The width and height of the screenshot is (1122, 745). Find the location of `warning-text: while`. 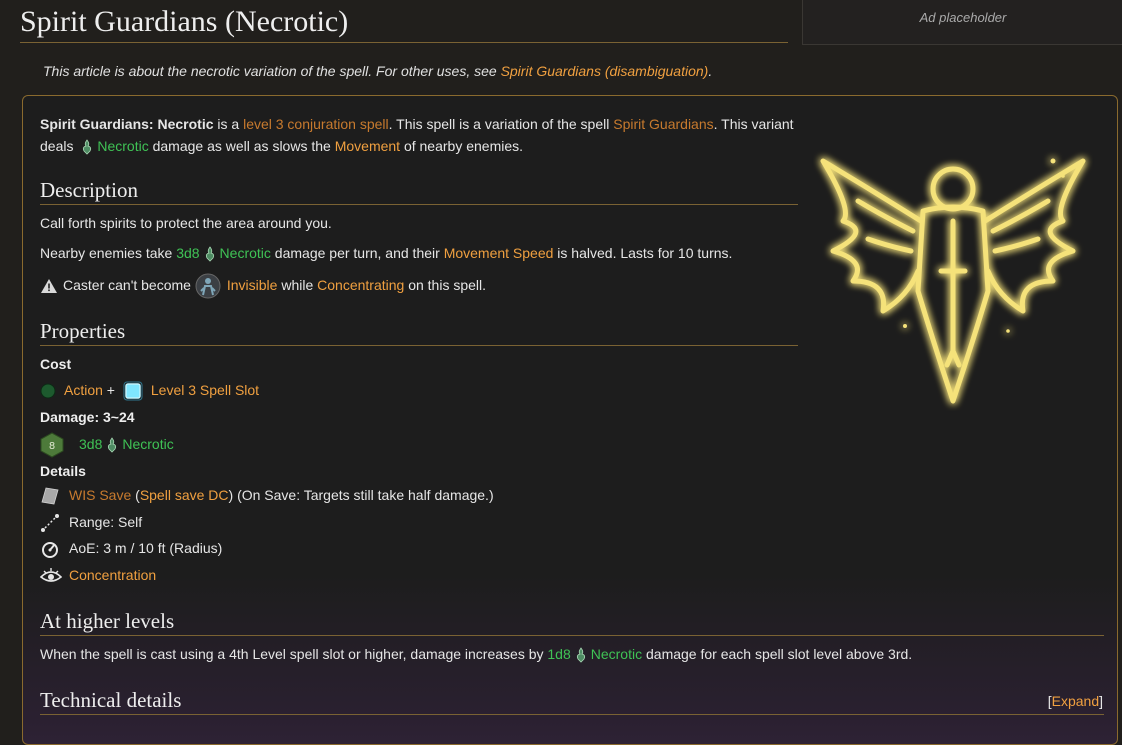

warning-text: while is located at coordinates (297, 285).